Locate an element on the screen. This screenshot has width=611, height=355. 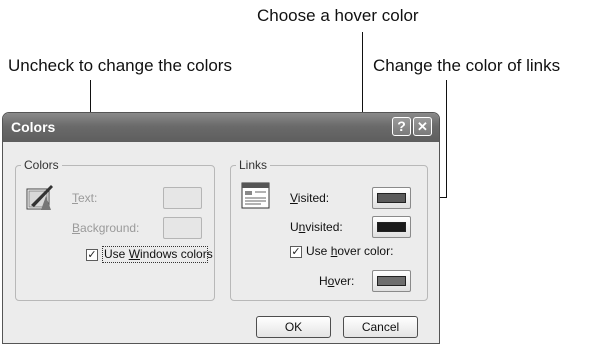
dialog-title: Colors is located at coordinates (33, 127).